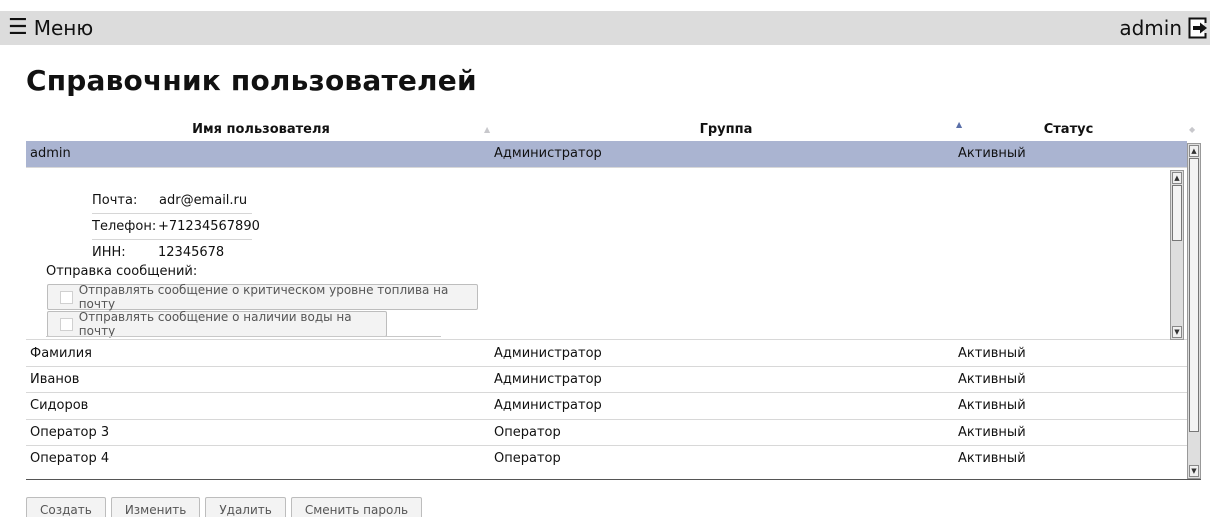 This screenshot has height=517, width=1210. What do you see at coordinates (1150, 28) in the screenshot?
I see `username: admin` at bounding box center [1150, 28].